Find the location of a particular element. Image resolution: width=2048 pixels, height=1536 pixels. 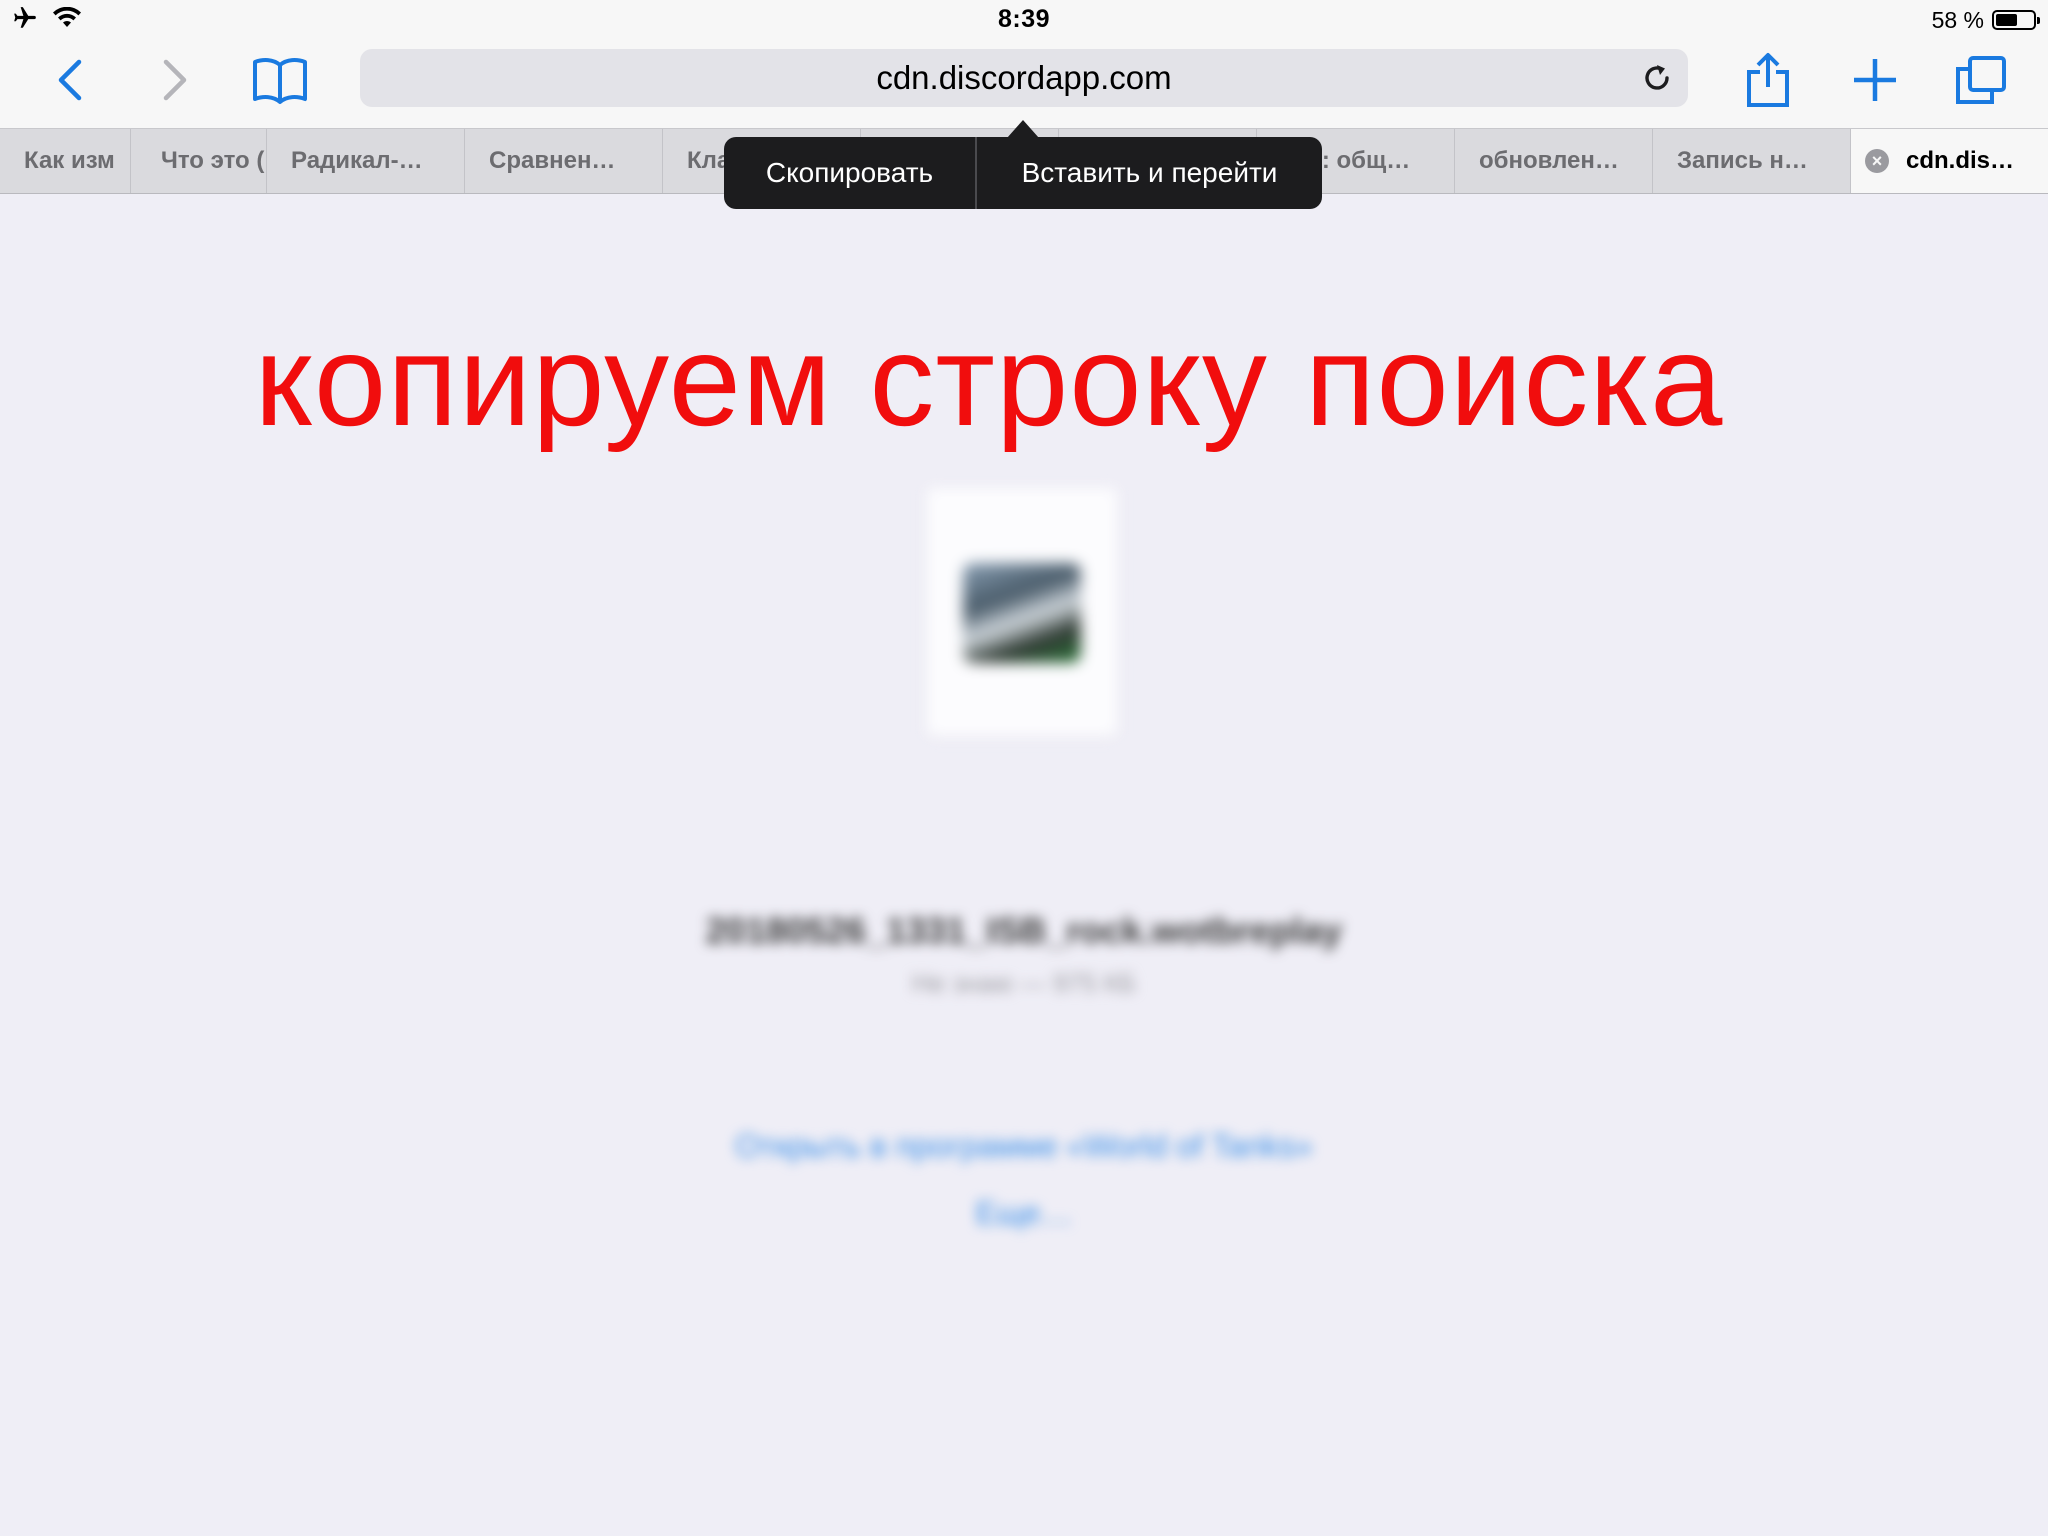

file-icon is located at coordinates (1022, 612).